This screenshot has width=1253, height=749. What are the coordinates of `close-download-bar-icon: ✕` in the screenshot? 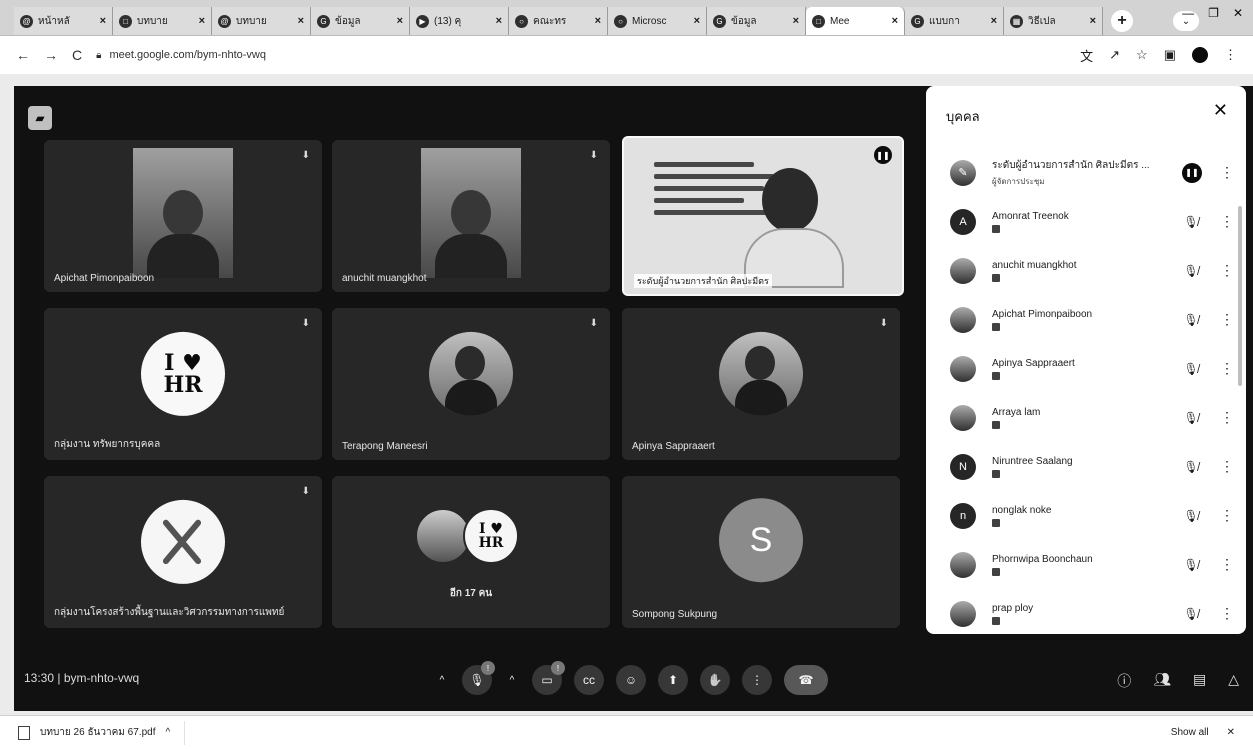 It's located at (1231, 732).